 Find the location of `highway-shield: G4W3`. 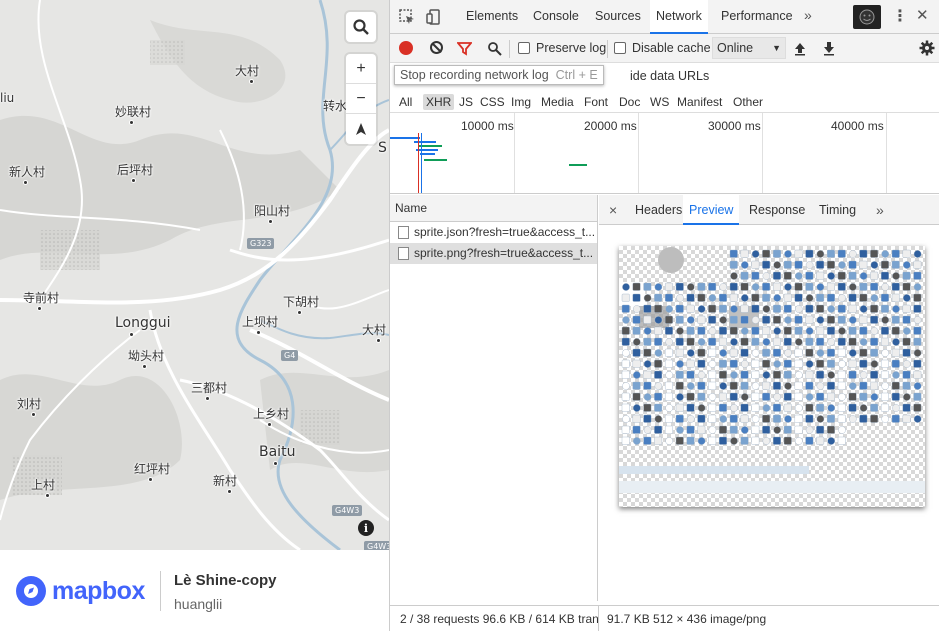

highway-shield: G4W3 is located at coordinates (376, 545).